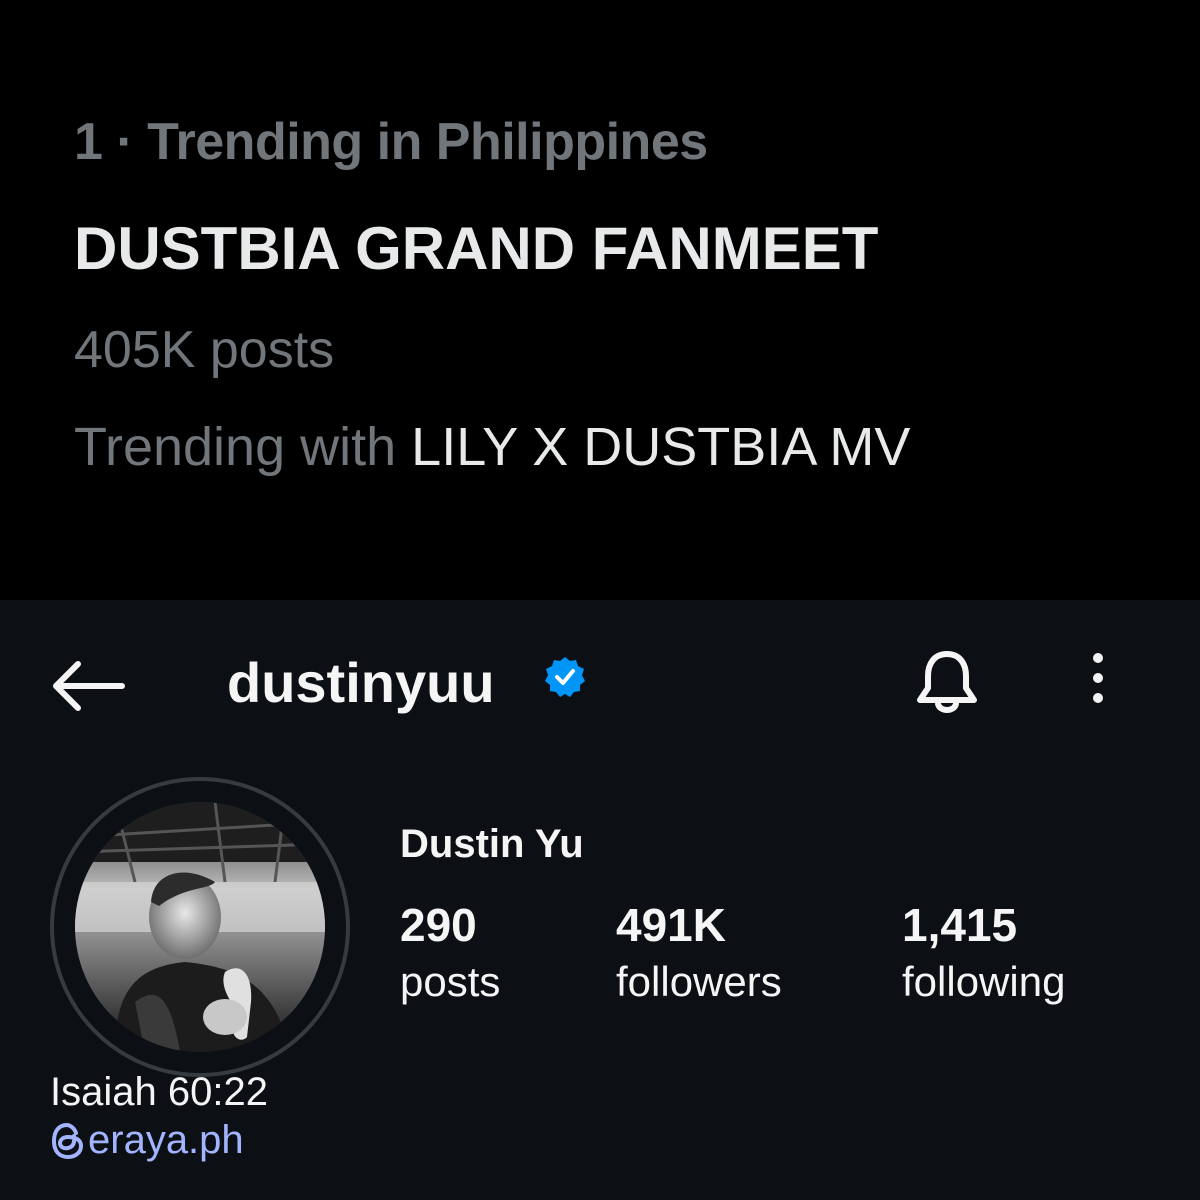  I want to click on trending-with: Trending with LILY X DUSTBIA MV, so click(492, 447).